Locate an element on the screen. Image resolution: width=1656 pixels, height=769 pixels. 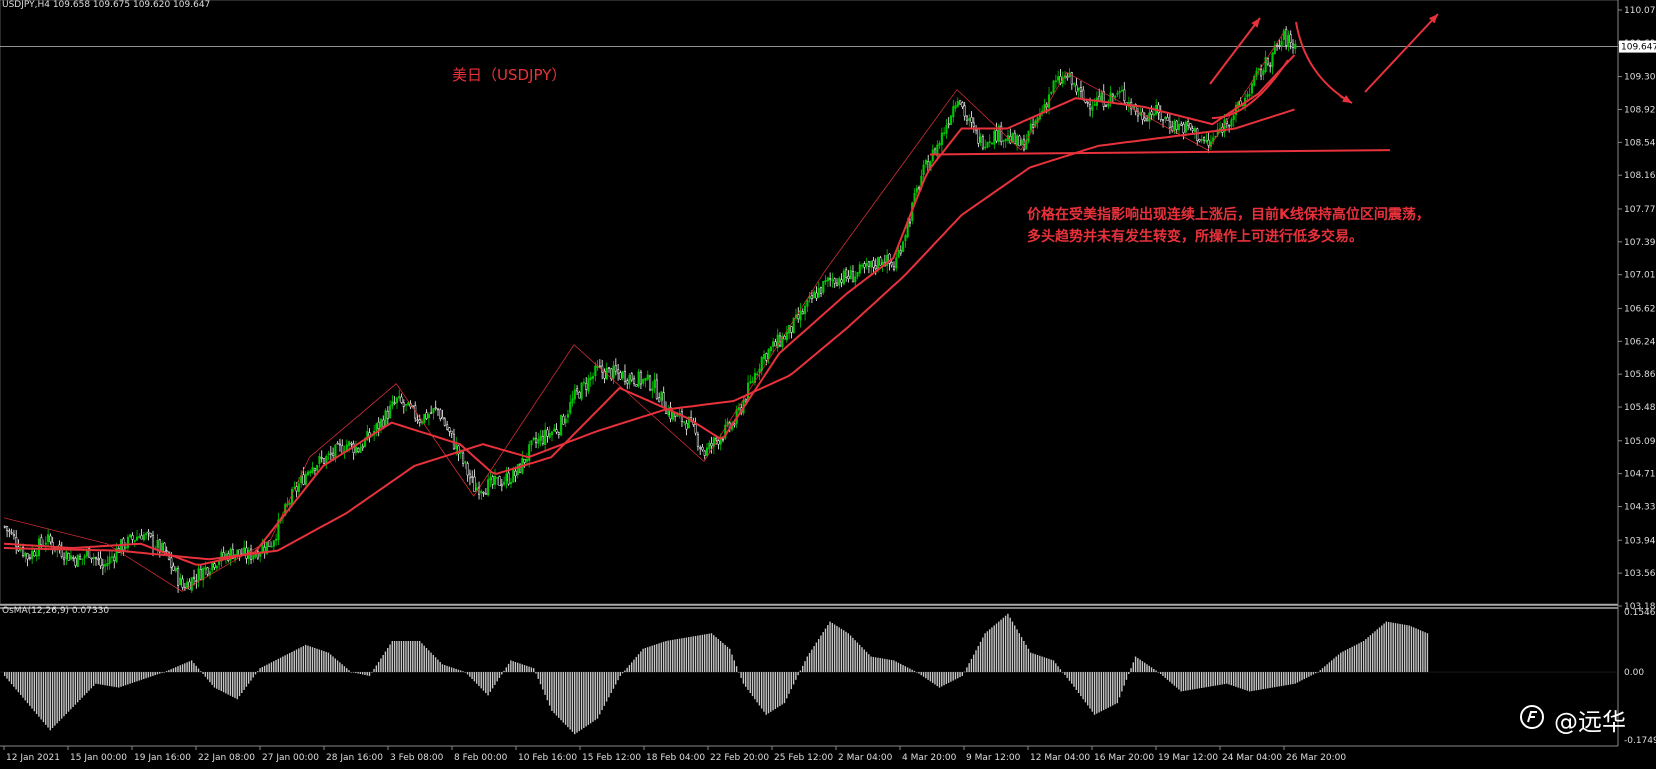
time-tick-label: 22 Jan 08:00 is located at coordinates (226, 758).